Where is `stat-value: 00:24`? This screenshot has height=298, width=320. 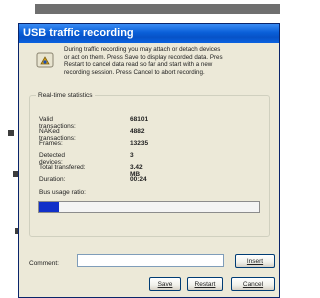
stat-value: 00:24 is located at coordinates (138, 179).